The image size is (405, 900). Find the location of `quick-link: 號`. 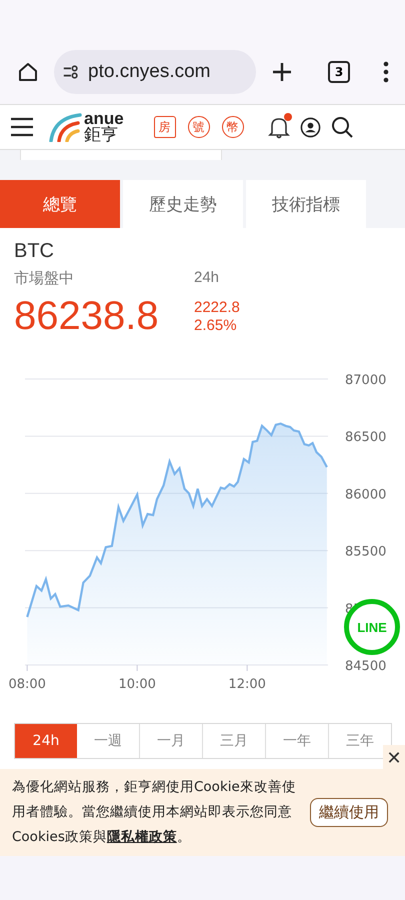

quick-link: 號 is located at coordinates (199, 127).